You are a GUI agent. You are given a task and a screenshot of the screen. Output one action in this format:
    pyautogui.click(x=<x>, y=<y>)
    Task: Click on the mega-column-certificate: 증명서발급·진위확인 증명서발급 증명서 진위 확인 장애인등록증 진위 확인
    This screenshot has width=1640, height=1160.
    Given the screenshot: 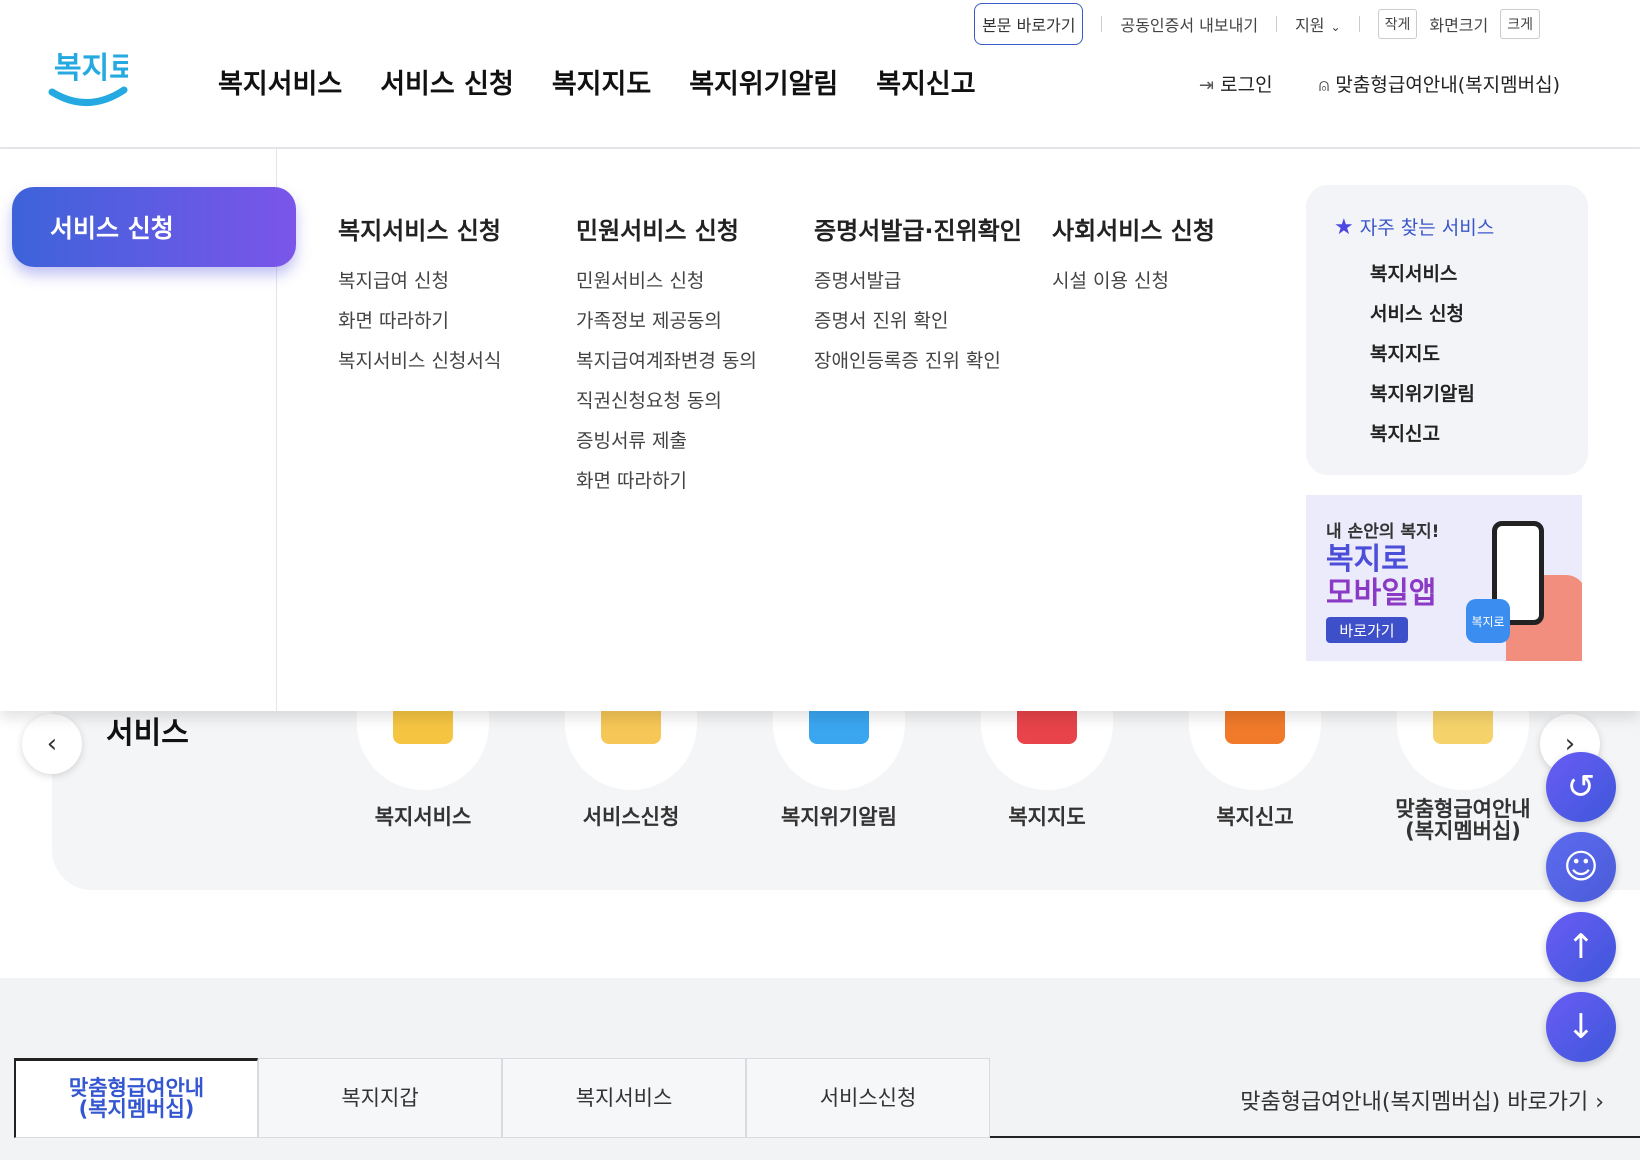 What is the action you would take?
    pyautogui.click(x=918, y=298)
    